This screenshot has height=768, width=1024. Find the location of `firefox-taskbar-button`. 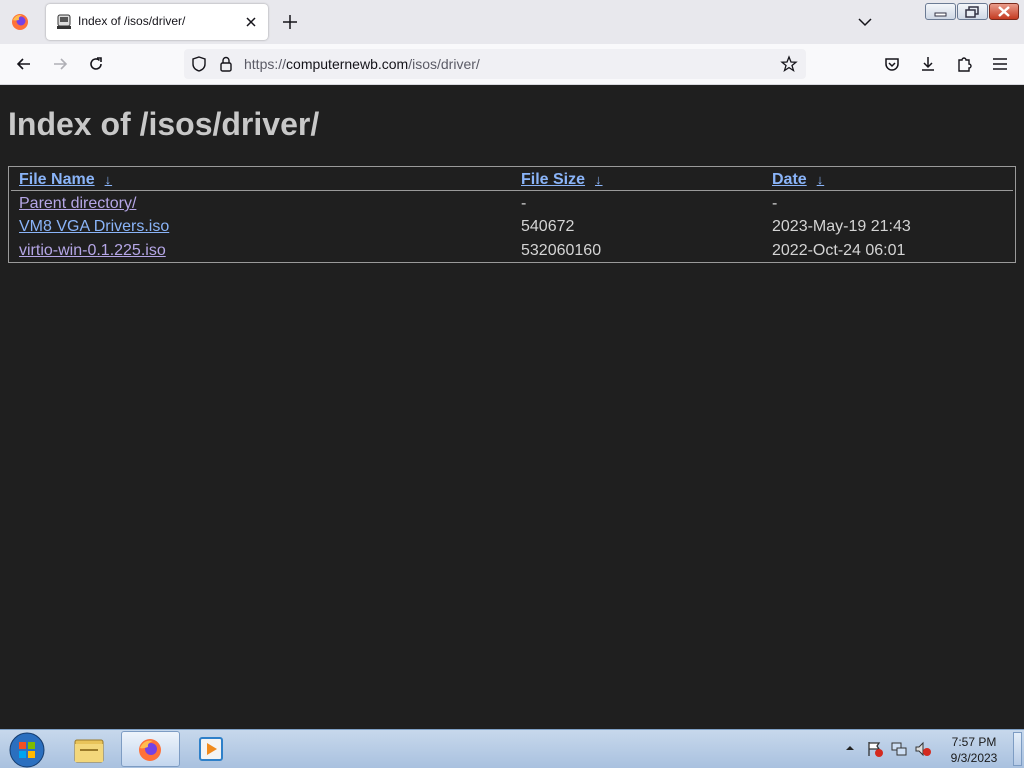

firefox-taskbar-button is located at coordinates (150, 749).